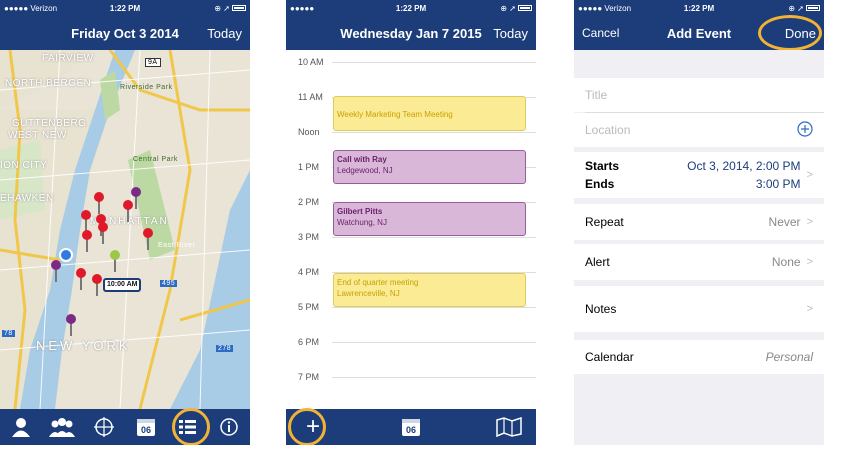 The height and width of the screenshot is (451, 841). What do you see at coordinates (411, 33) in the screenshot?
I see `nav-bar: Wednesday Jan 7 2015 Today` at bounding box center [411, 33].